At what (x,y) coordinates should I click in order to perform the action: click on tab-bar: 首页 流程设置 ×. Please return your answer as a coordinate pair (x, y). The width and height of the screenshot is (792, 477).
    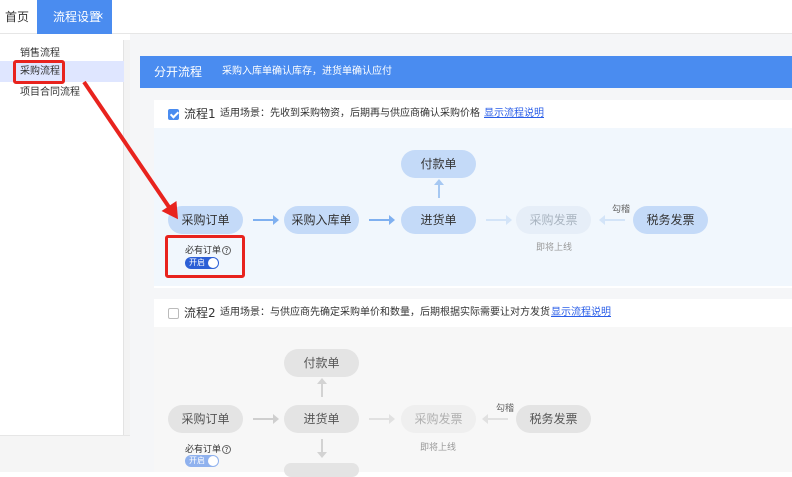
    Looking at the image, I should click on (396, 17).